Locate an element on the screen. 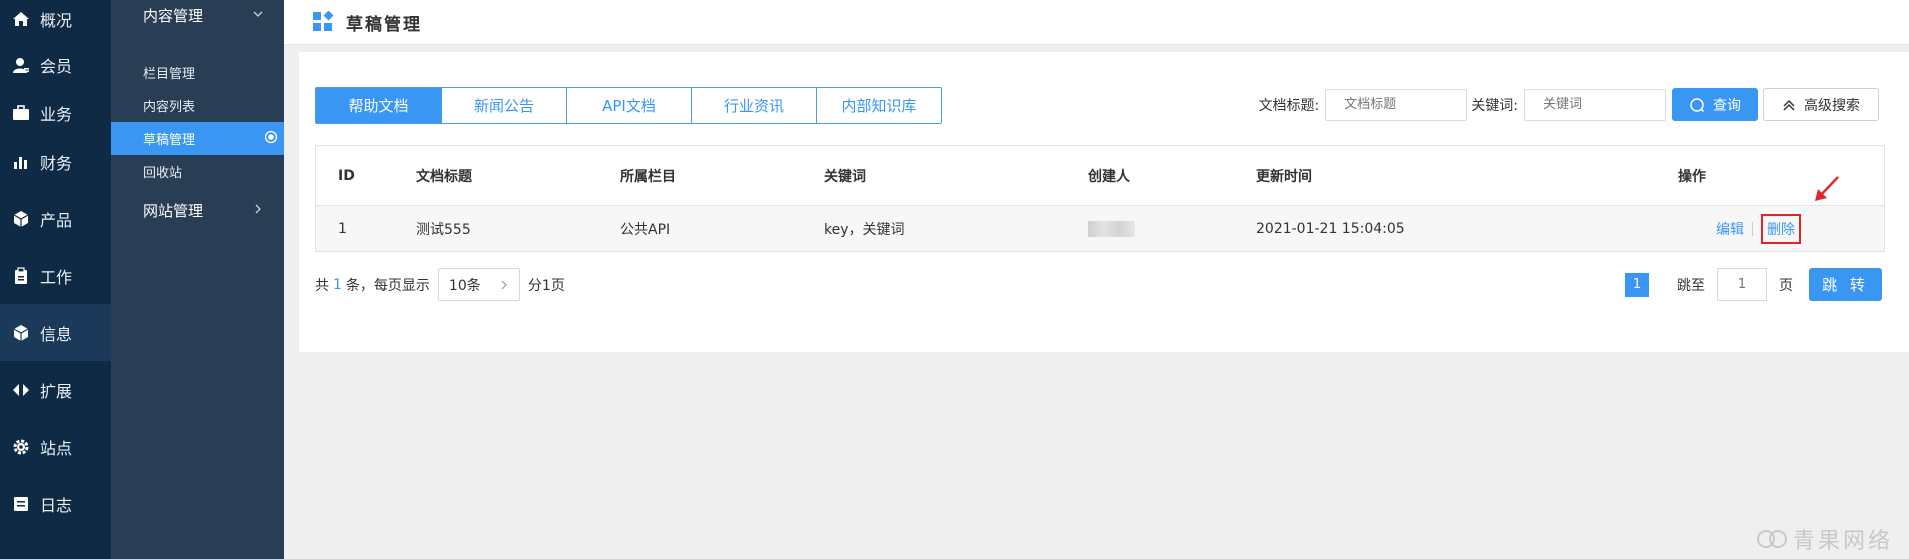  nav-item-label: 工作 is located at coordinates (56, 277).